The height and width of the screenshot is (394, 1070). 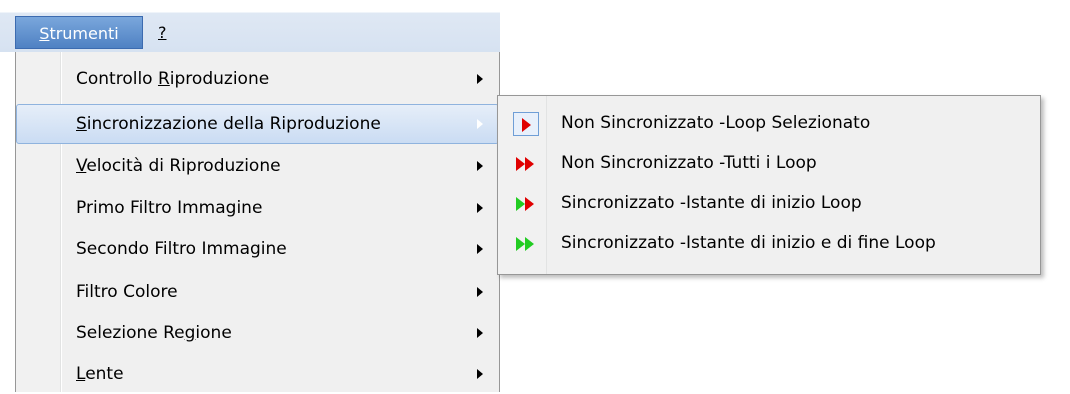 I want to click on submenu-item-label: Sincronizzato -Istante di inizio Loop, so click(x=711, y=203).